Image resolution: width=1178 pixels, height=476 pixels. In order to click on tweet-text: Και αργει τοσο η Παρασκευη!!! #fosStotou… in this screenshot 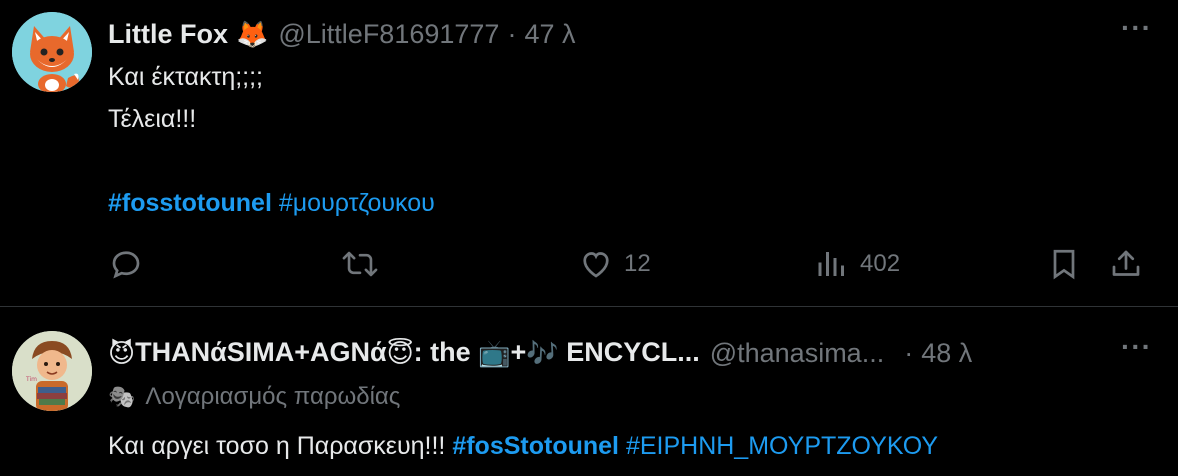, I will do `click(523, 446)`.